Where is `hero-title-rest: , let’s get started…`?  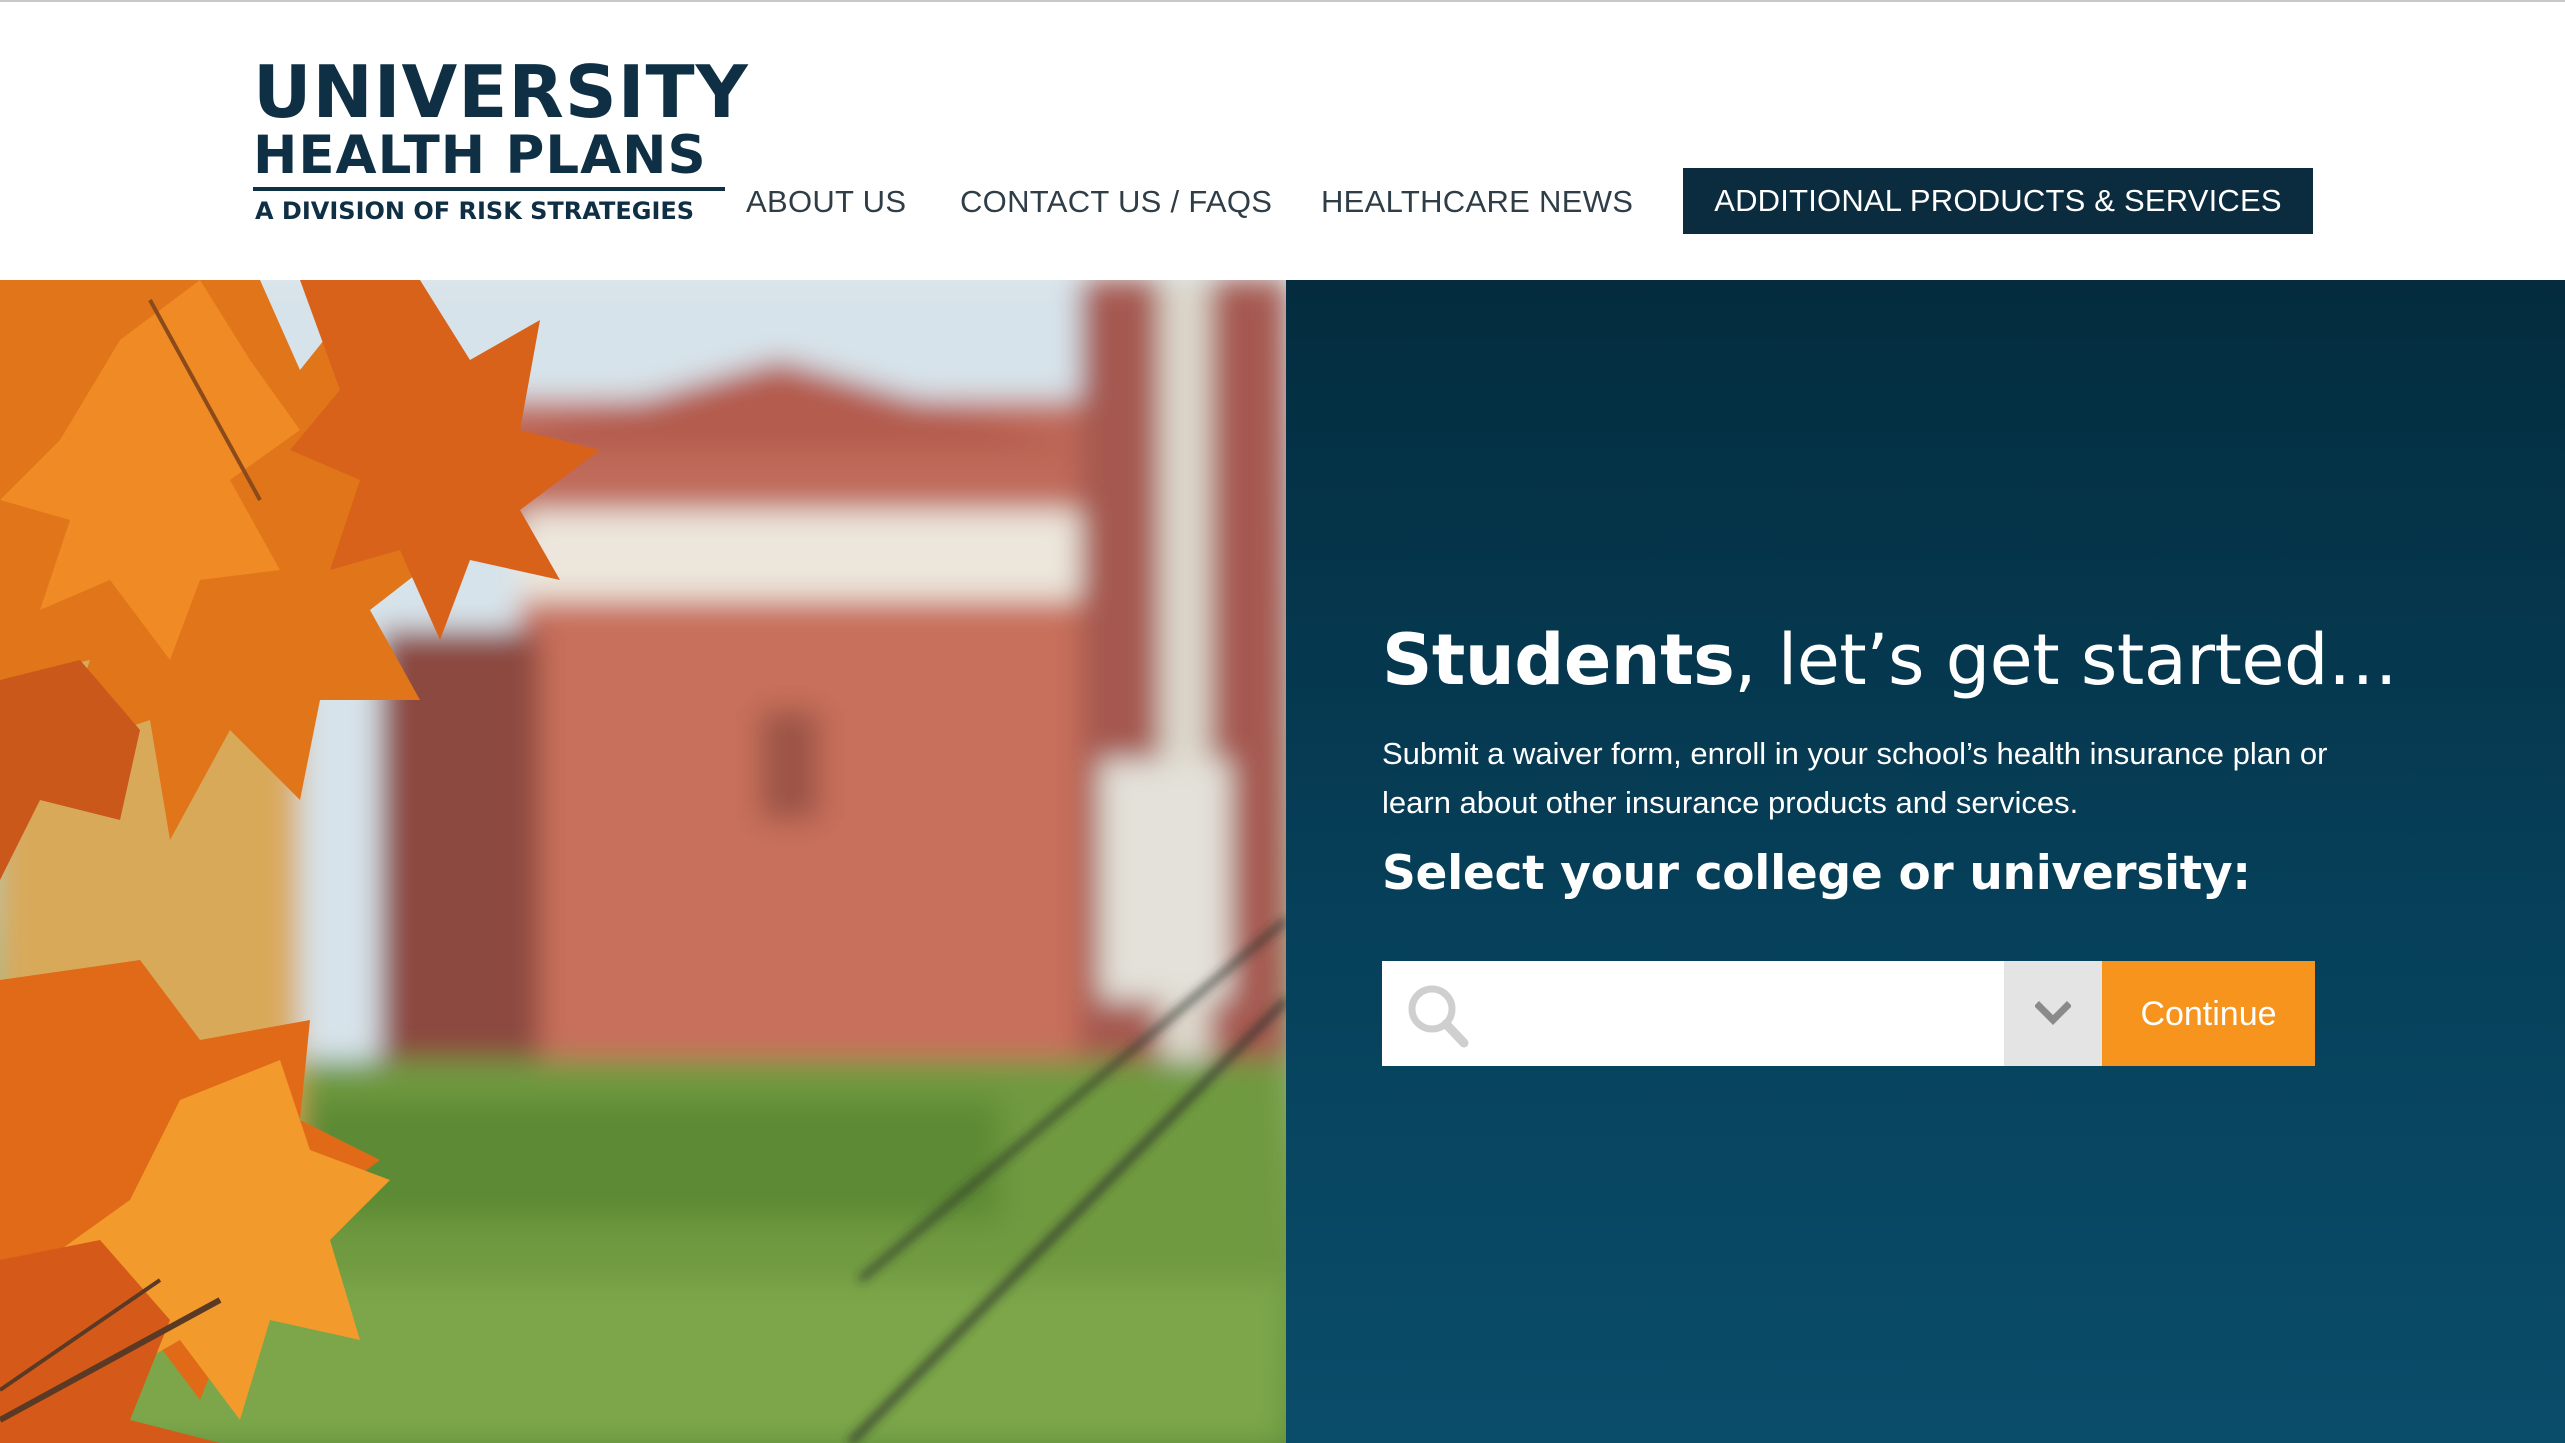
hero-title-rest: , let’s get started… is located at coordinates (2066, 659).